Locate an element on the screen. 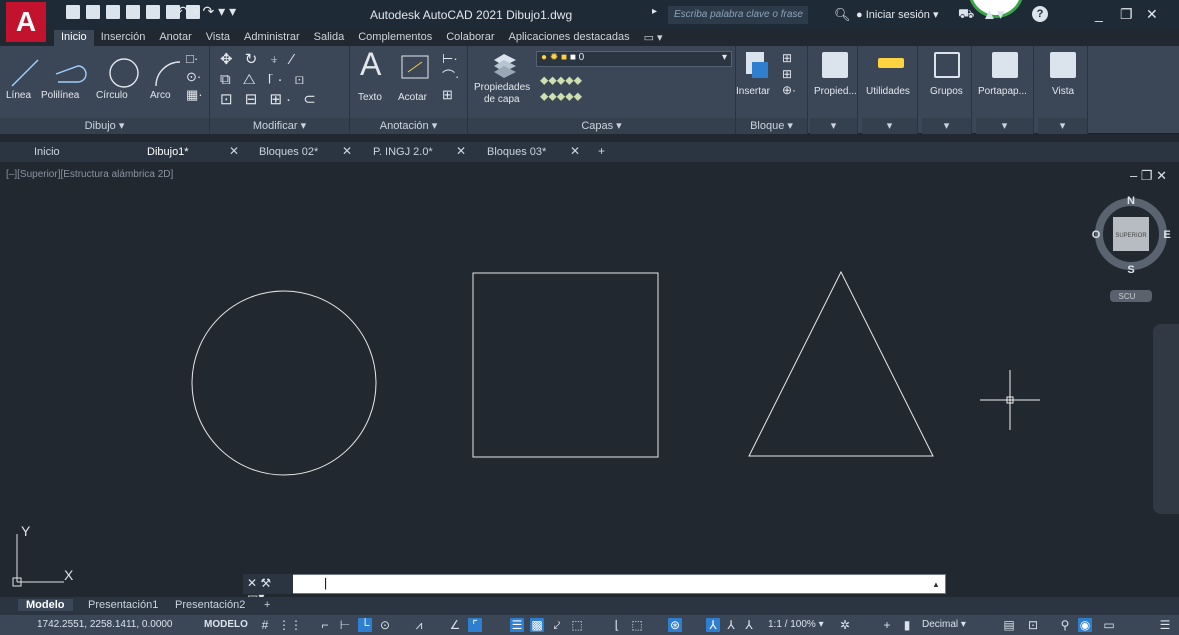  dimension-icon is located at coordinates (416, 68).